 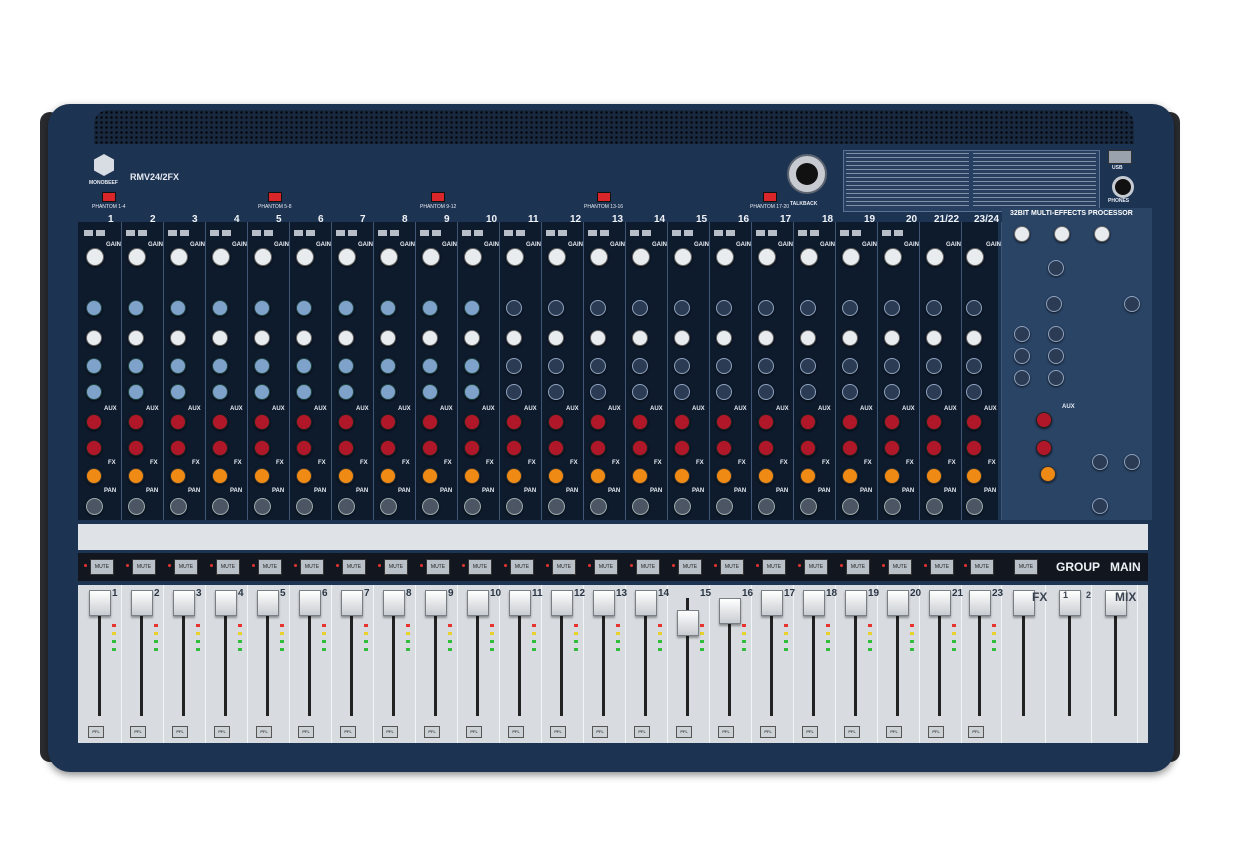 I want to click on usb-port, so click(x=1120, y=157).